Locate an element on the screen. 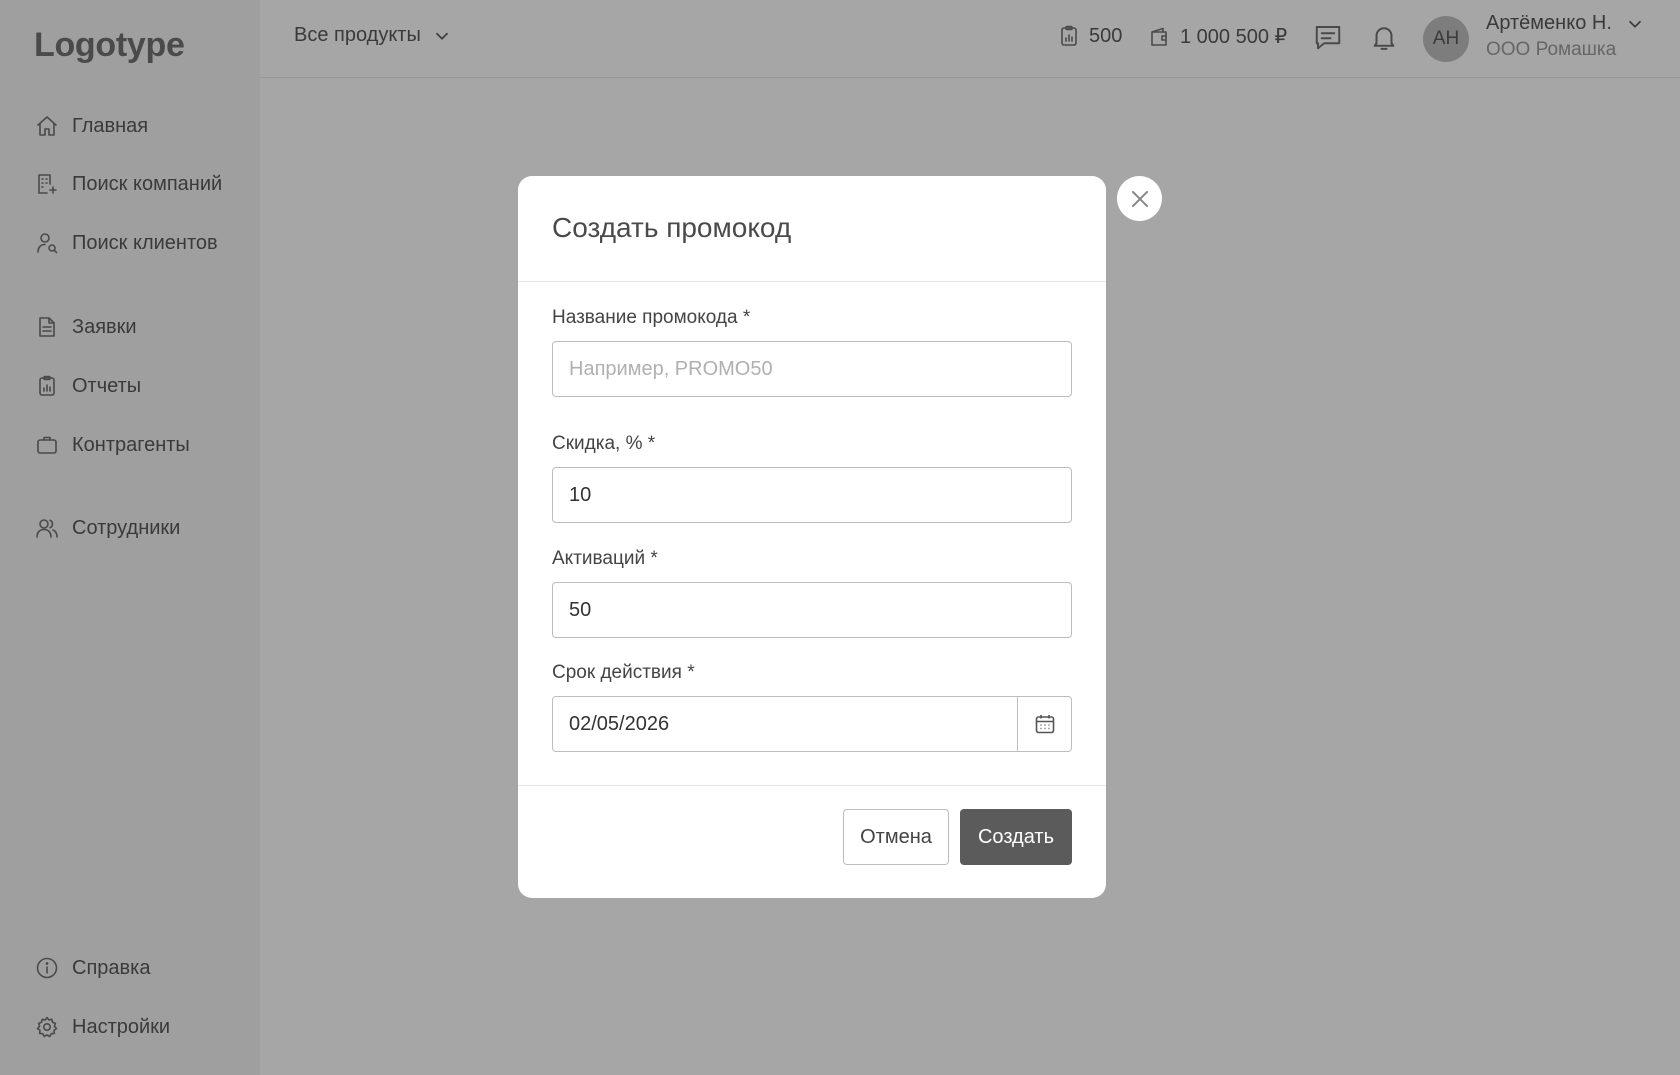 This screenshot has width=1680, height=1075. activations-input is located at coordinates (812, 610).